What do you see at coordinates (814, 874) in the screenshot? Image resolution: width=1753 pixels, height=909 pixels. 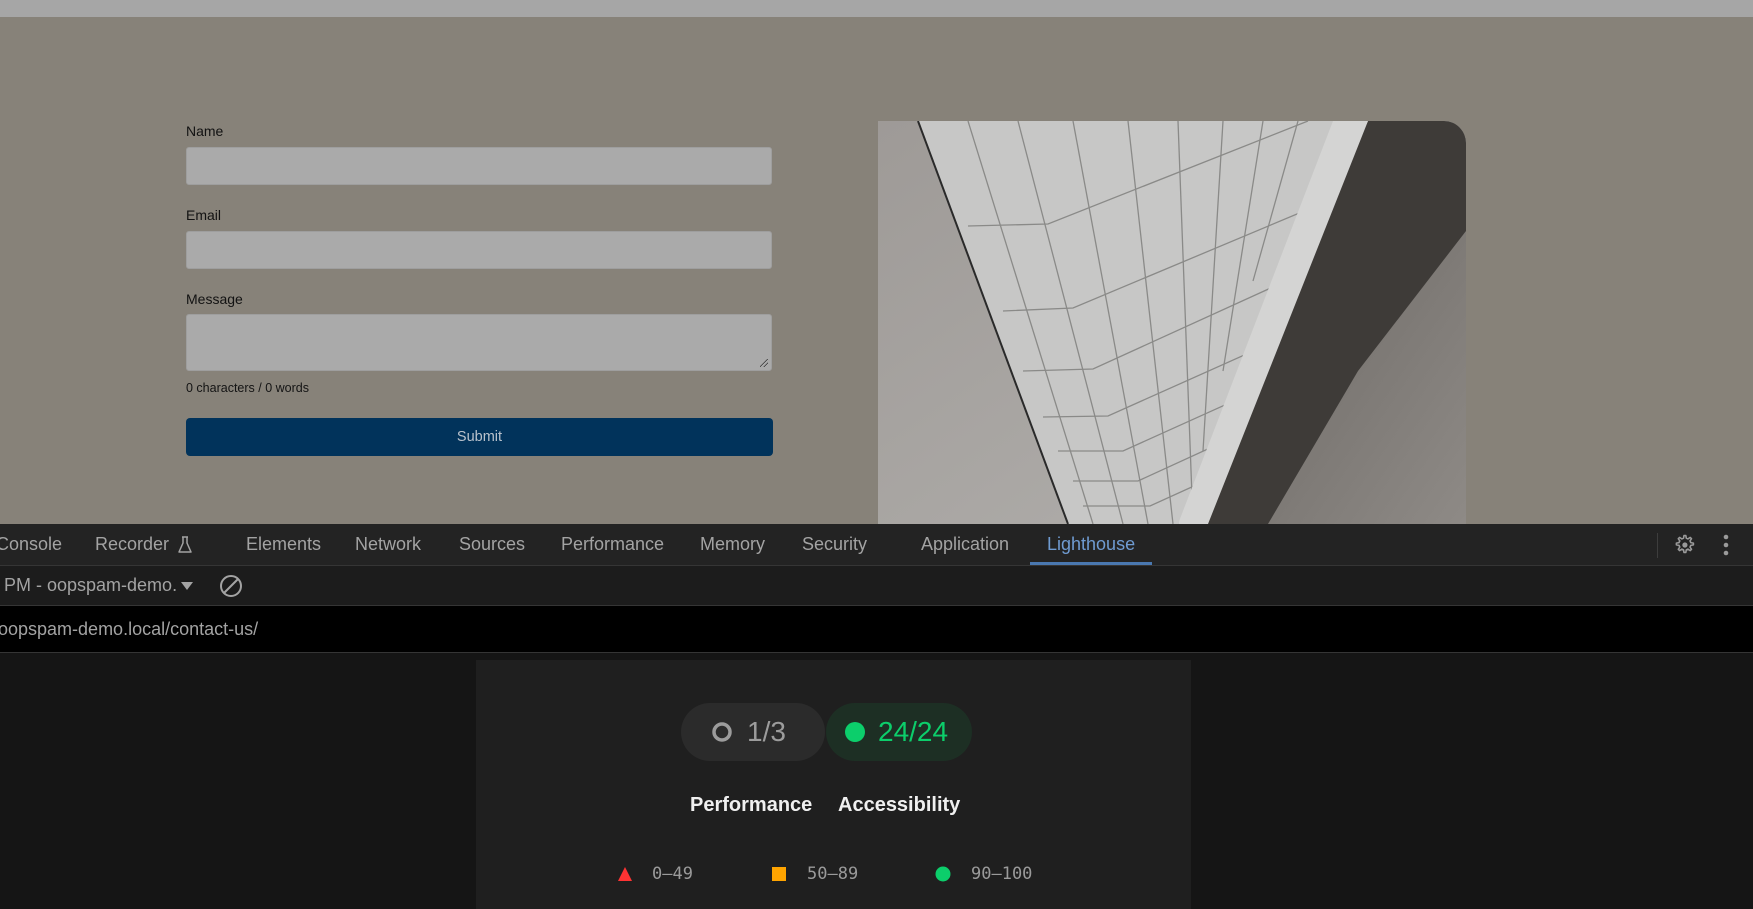 I see `legend-item-average: 50–89` at bounding box center [814, 874].